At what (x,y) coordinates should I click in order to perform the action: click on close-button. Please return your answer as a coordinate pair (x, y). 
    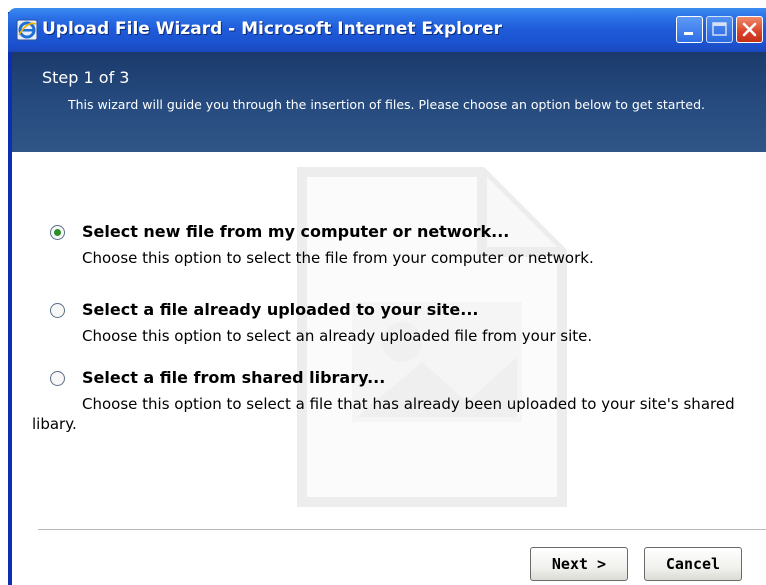
    Looking at the image, I should click on (749, 29).